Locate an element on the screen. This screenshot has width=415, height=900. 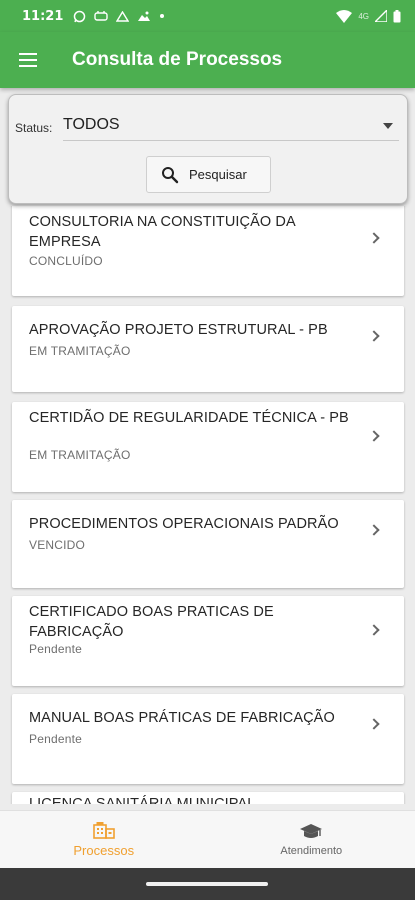
app-bar: Consulta de Processos is located at coordinates (207, 60).